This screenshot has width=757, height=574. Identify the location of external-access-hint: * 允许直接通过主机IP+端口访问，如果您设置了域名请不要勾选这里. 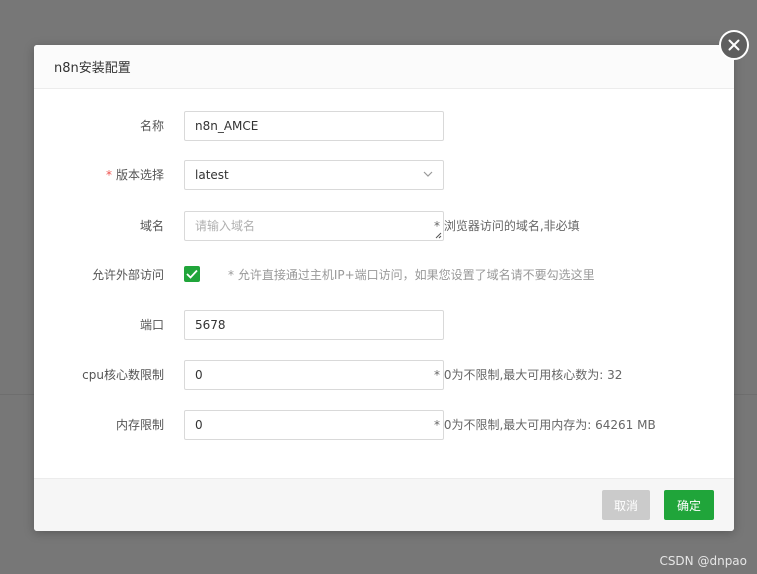
(411, 275).